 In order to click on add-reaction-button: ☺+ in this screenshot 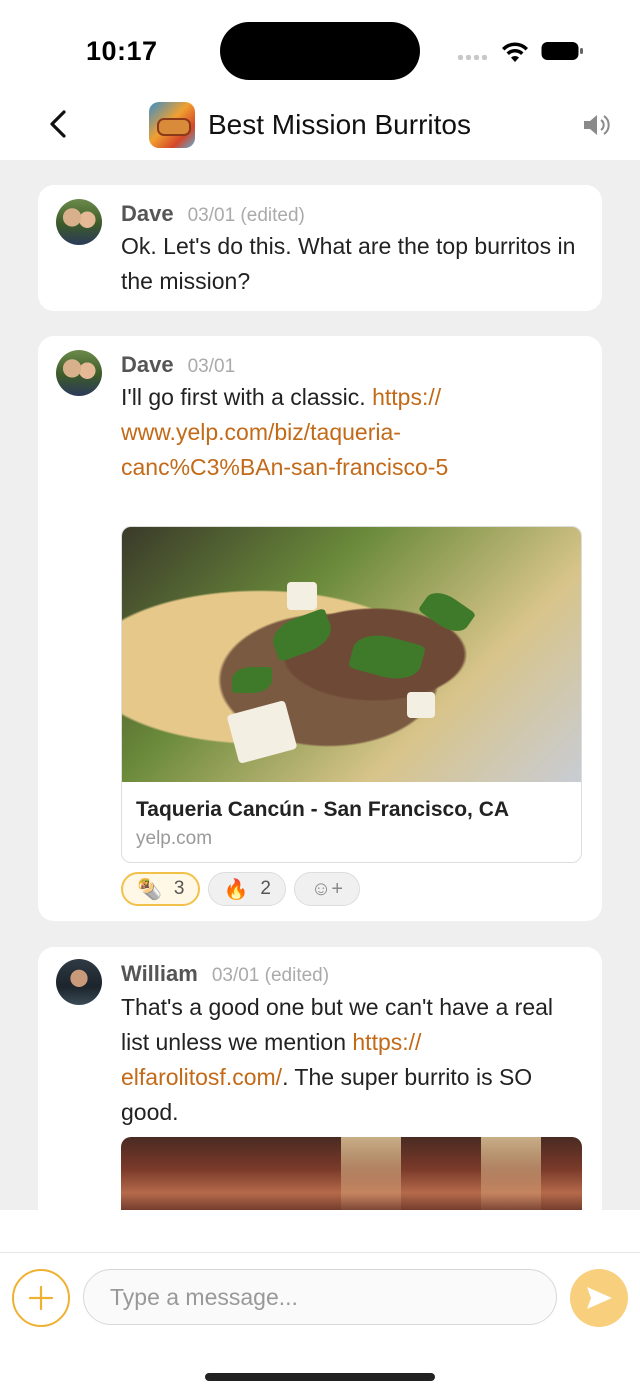, I will do `click(326, 889)`.